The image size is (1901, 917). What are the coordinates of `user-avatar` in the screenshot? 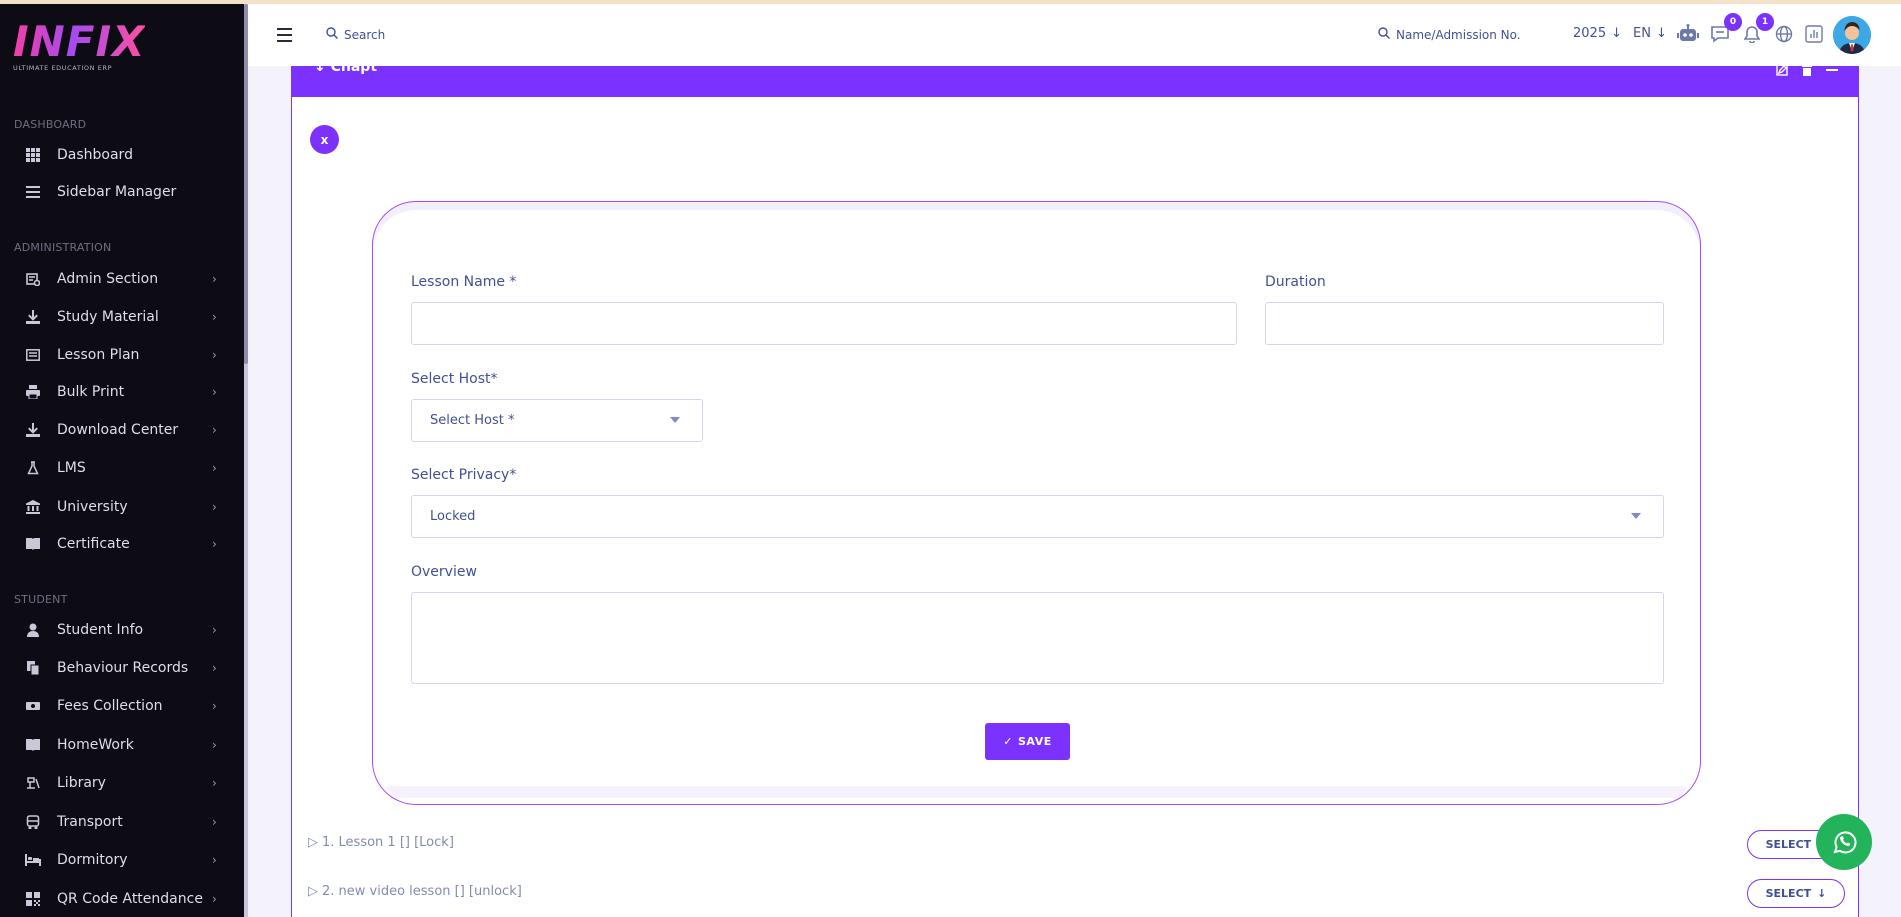 It's located at (1852, 35).